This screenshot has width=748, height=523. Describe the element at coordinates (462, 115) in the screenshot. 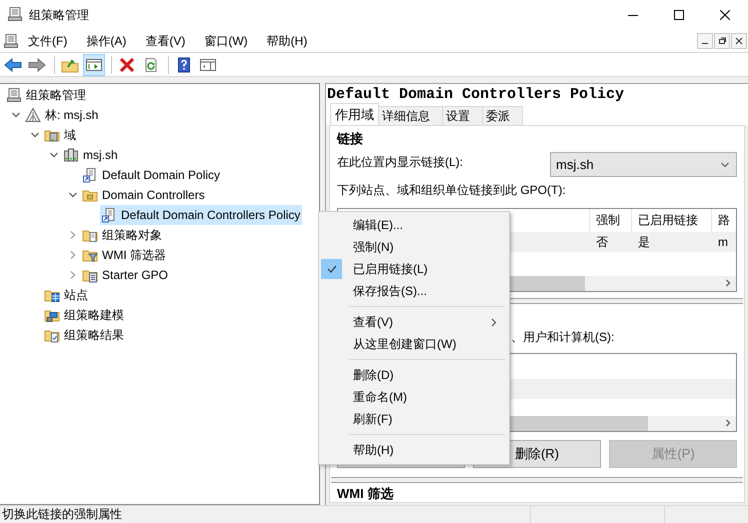

I see `tab: 设置` at that location.